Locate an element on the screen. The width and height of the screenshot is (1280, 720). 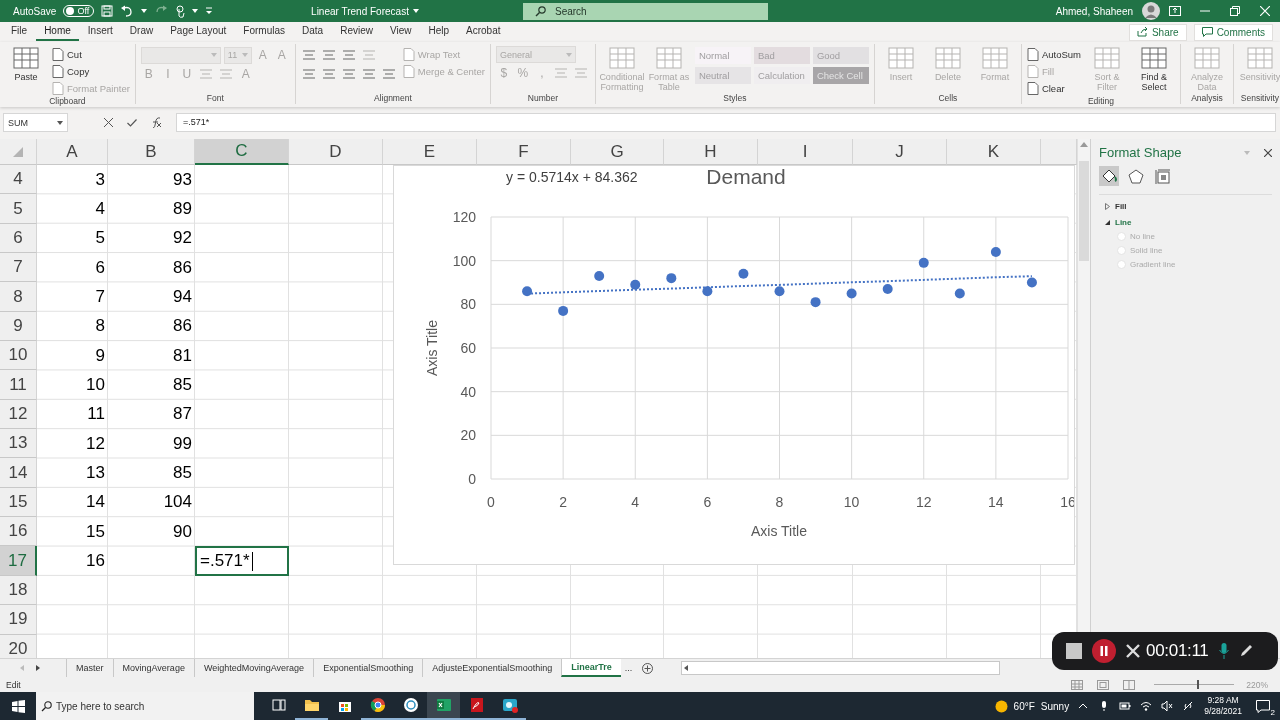
sheet-cell-text: 8 is located at coordinates (100, 326).